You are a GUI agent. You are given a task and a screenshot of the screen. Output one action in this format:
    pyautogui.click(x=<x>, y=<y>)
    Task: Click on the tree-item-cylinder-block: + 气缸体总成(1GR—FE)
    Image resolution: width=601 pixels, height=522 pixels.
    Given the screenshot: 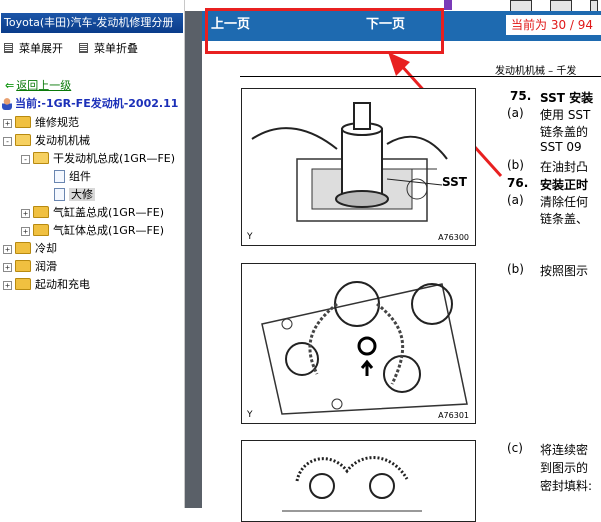 What is the action you would take?
    pyautogui.click(x=92, y=230)
    